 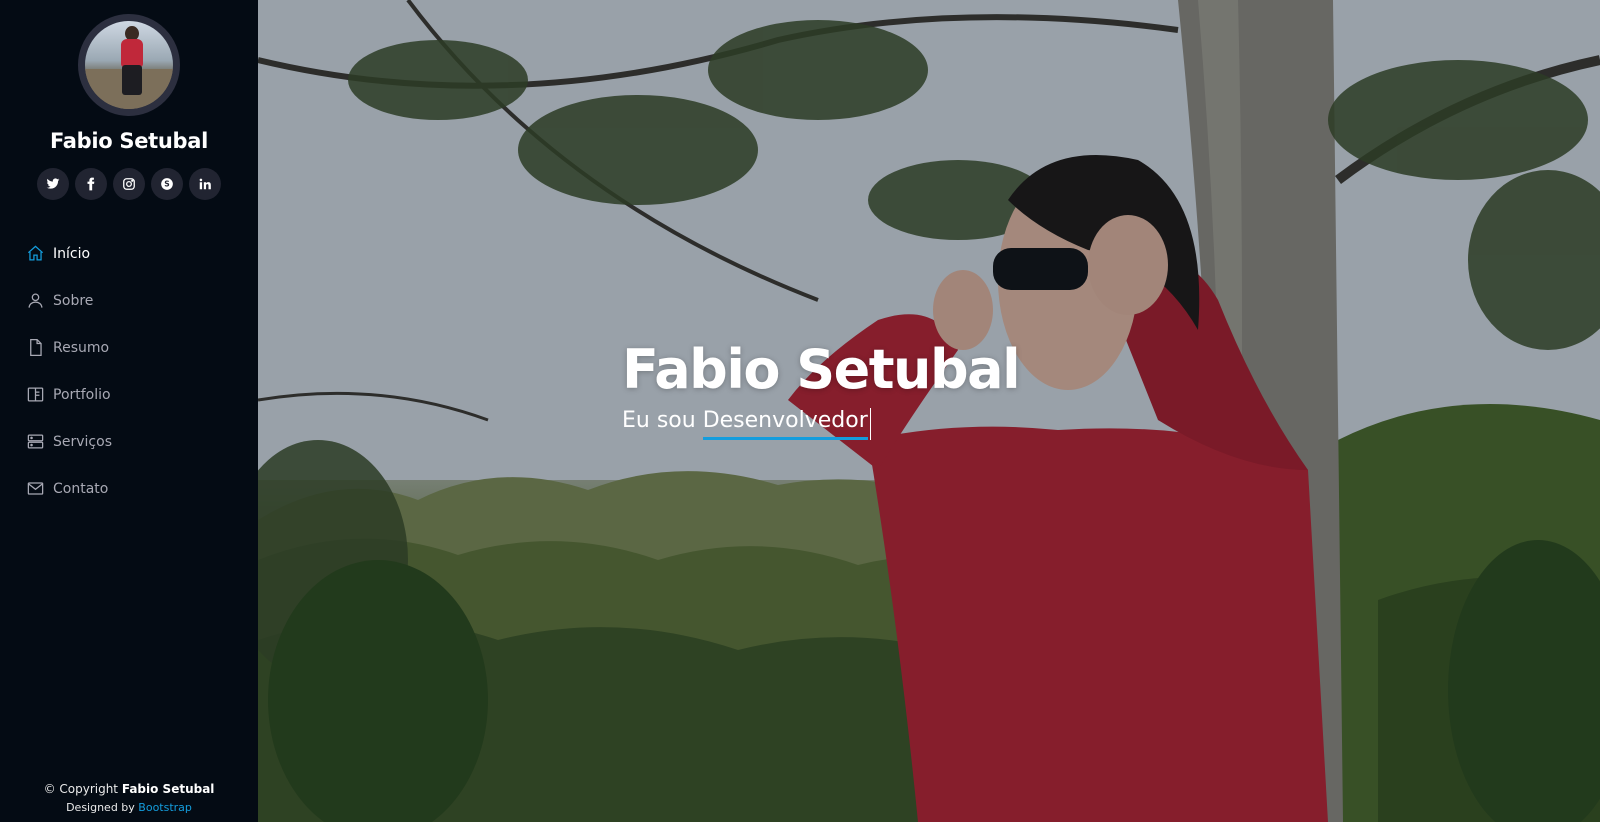 I want to click on hero-title: Fabio Setubal, so click(x=821, y=369).